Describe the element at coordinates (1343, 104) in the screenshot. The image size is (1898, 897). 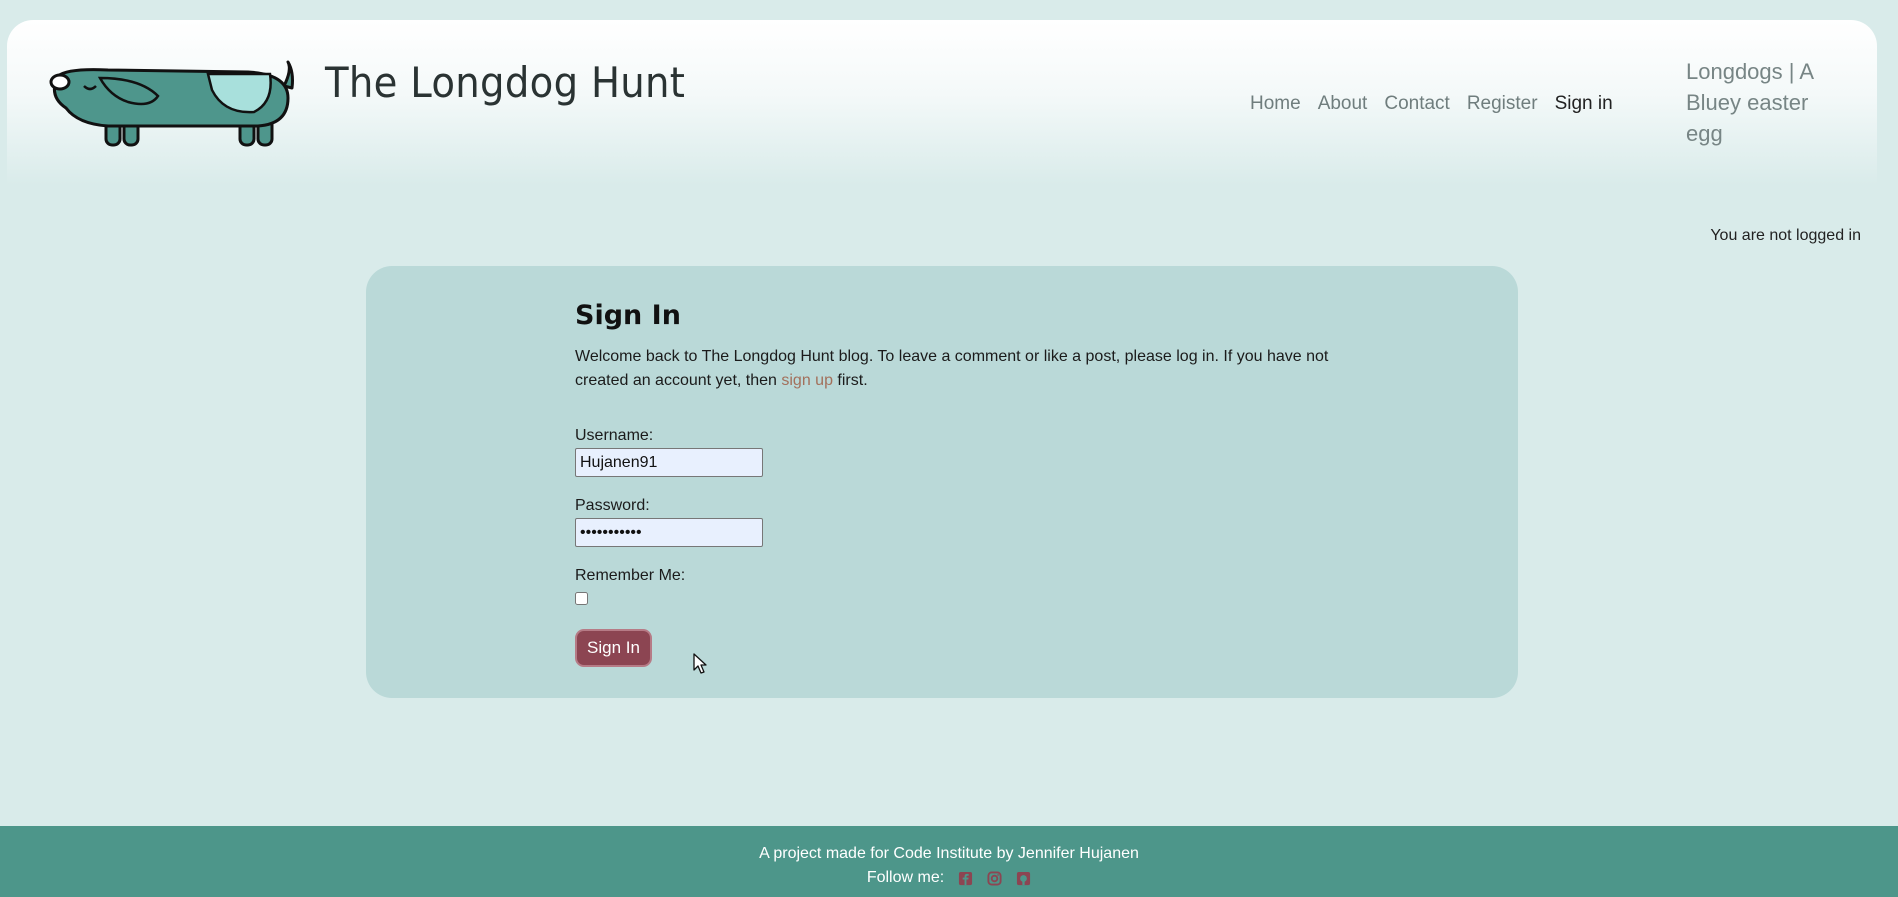
I see `nav-about: About` at that location.